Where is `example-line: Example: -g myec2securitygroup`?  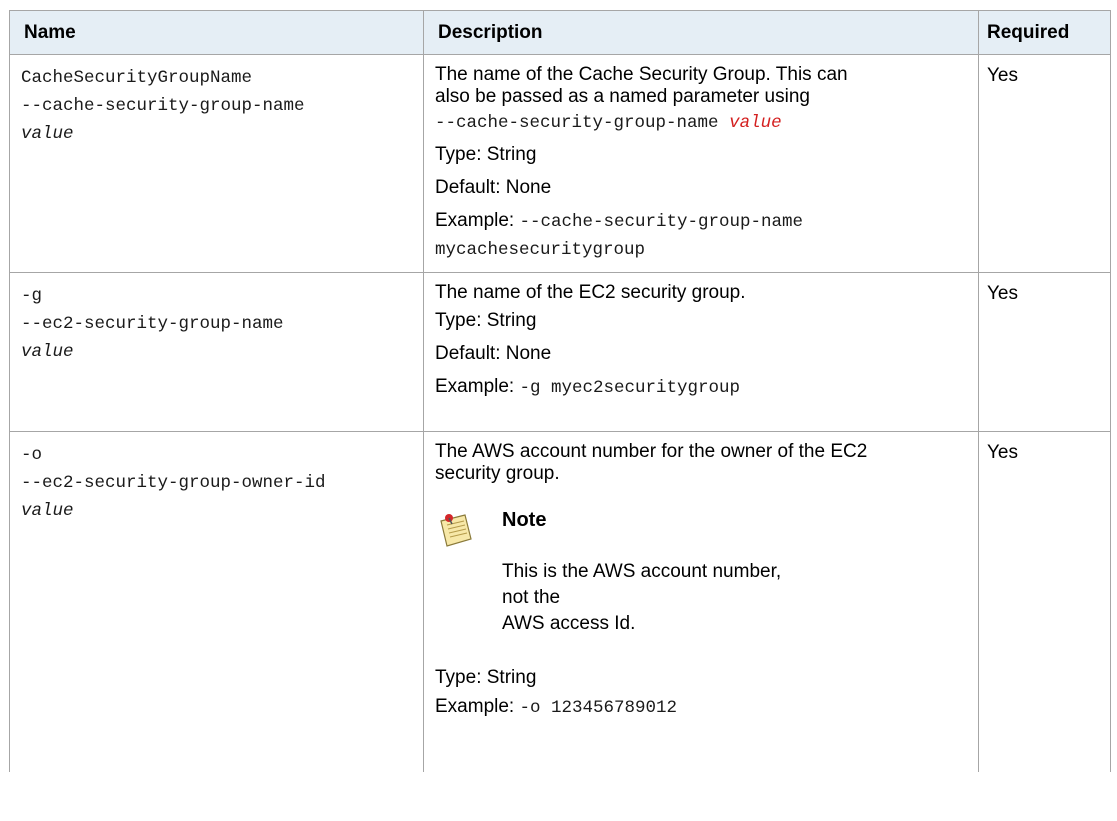 example-line: Example: -g myec2securitygroup is located at coordinates (588, 387).